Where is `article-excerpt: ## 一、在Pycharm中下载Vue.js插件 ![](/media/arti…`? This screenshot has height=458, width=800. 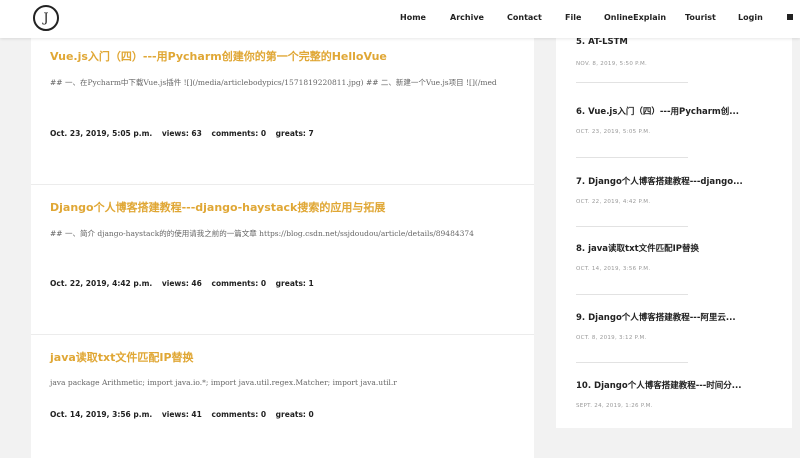 article-excerpt: ## 一、在Pycharm中下载Vue.js插件 ![](/media/arti… is located at coordinates (273, 82).